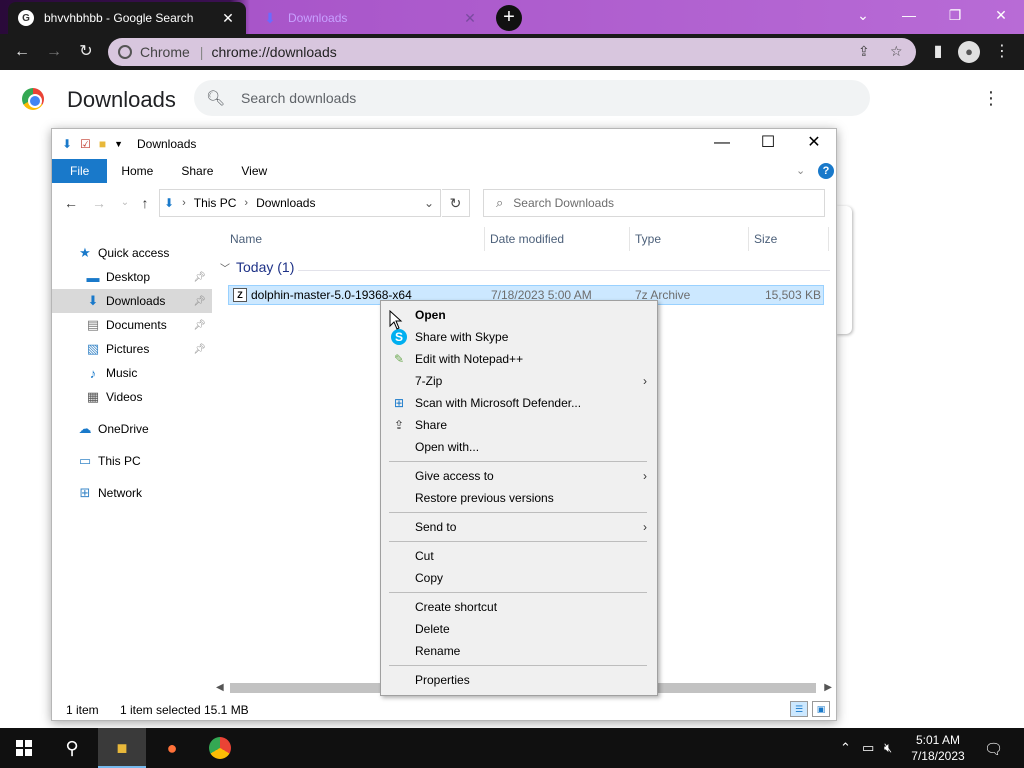 The height and width of the screenshot is (768, 1024). What do you see at coordinates (220, 688) in the screenshot?
I see `scroll-left-icon: ◀` at bounding box center [220, 688].